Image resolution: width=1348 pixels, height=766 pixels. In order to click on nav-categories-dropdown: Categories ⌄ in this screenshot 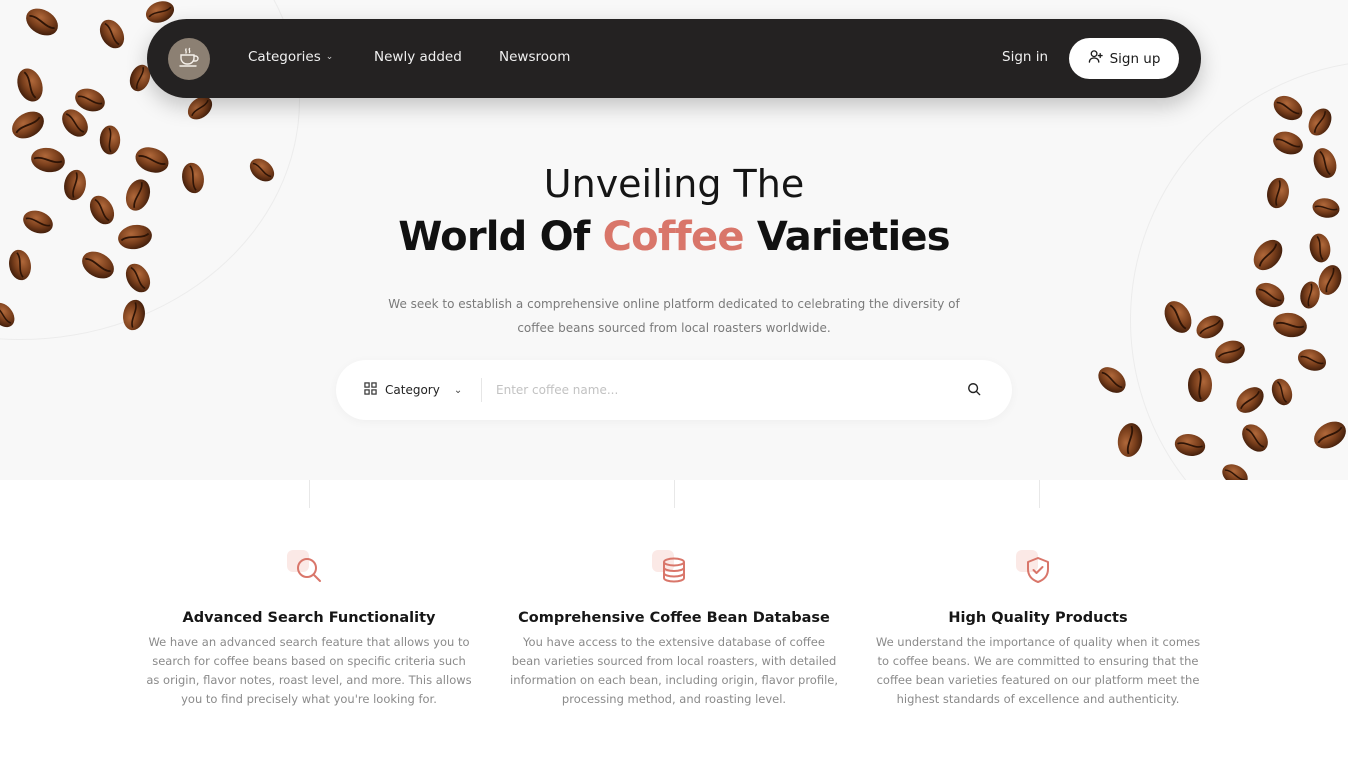, I will do `click(290, 57)`.